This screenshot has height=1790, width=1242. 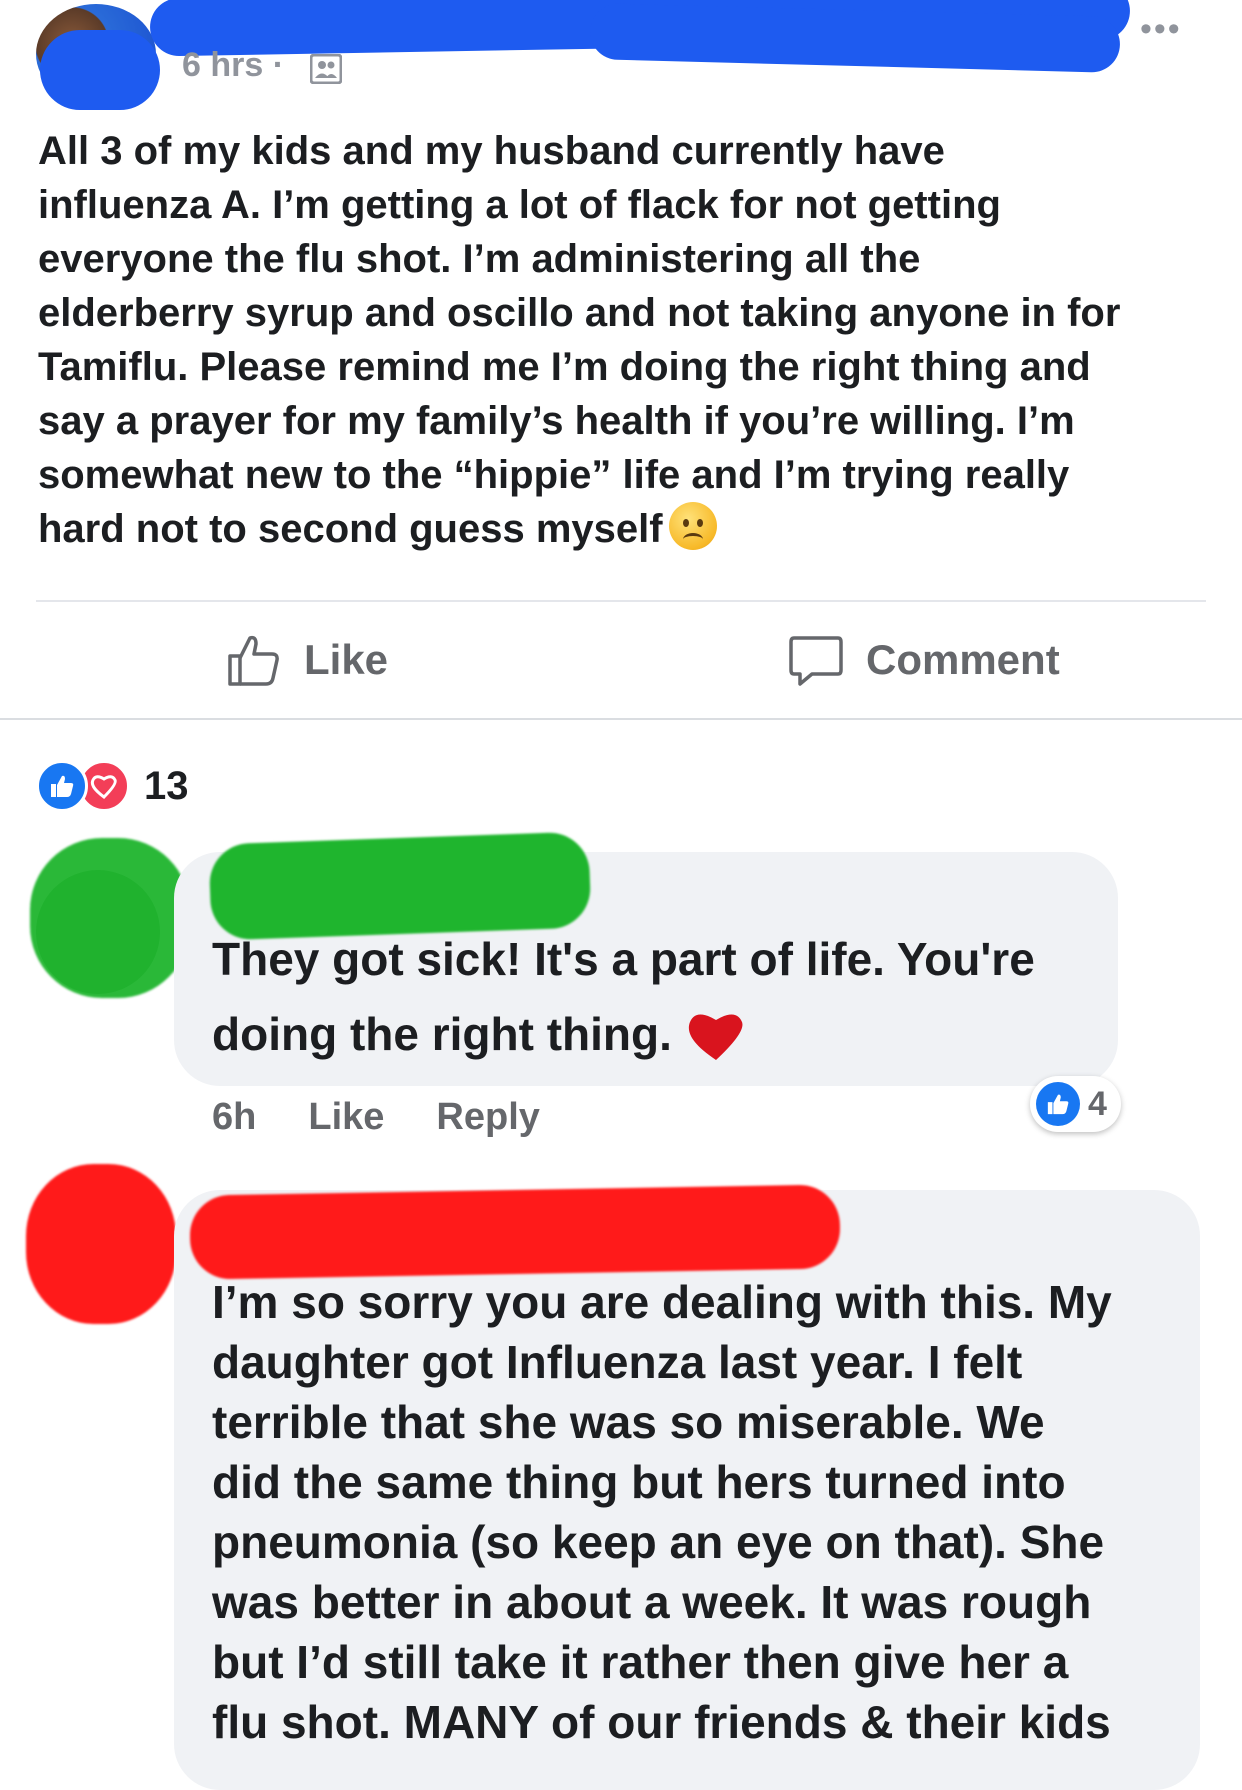 What do you see at coordinates (621, 719) in the screenshot?
I see `section-divider` at bounding box center [621, 719].